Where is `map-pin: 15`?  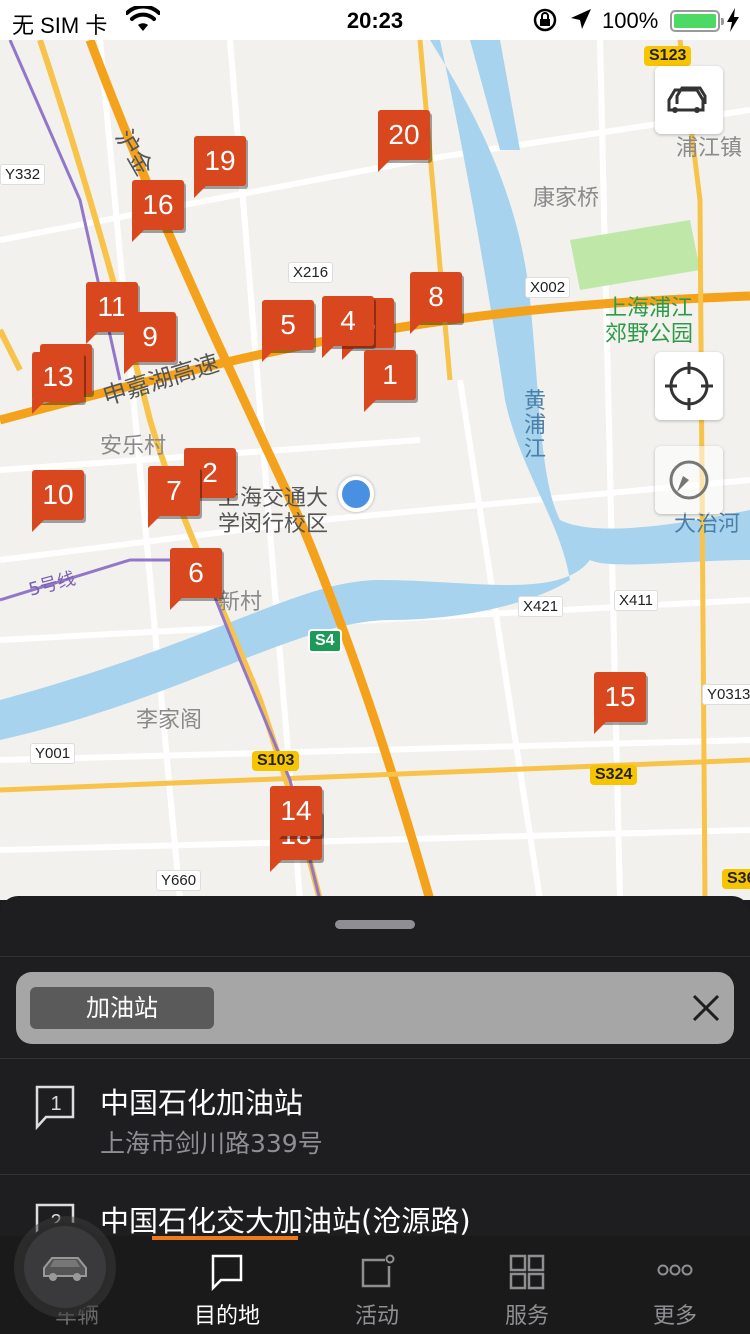
map-pin: 15 is located at coordinates (620, 703).